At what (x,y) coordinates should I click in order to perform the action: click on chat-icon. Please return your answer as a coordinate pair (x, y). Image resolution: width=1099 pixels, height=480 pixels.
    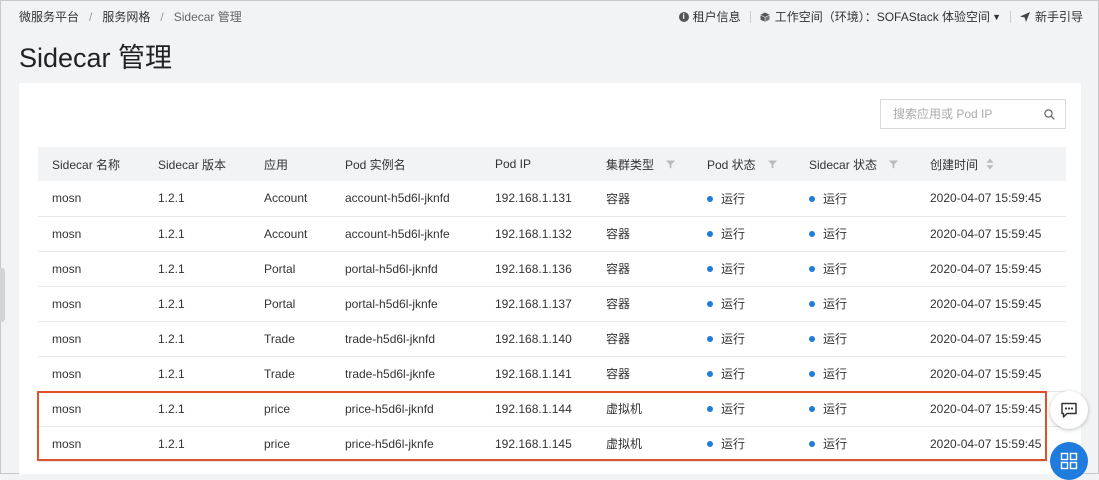
    Looking at the image, I should click on (1069, 410).